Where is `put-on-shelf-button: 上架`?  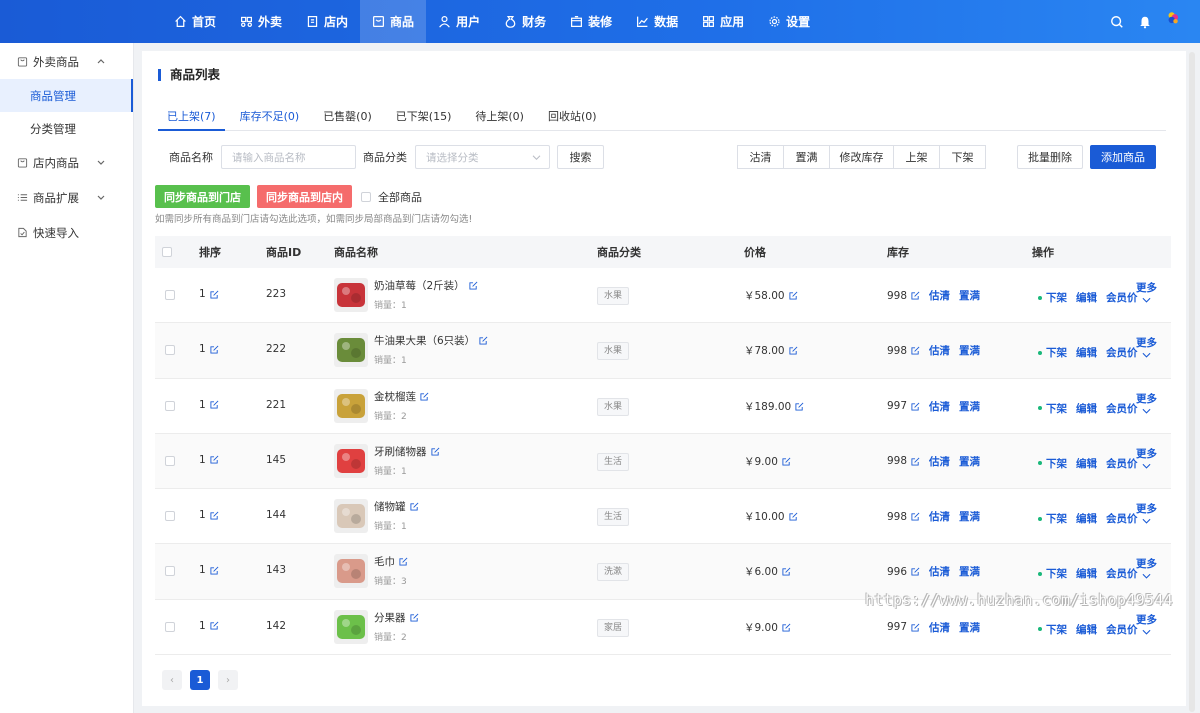 put-on-shelf-button: 上架 is located at coordinates (916, 157).